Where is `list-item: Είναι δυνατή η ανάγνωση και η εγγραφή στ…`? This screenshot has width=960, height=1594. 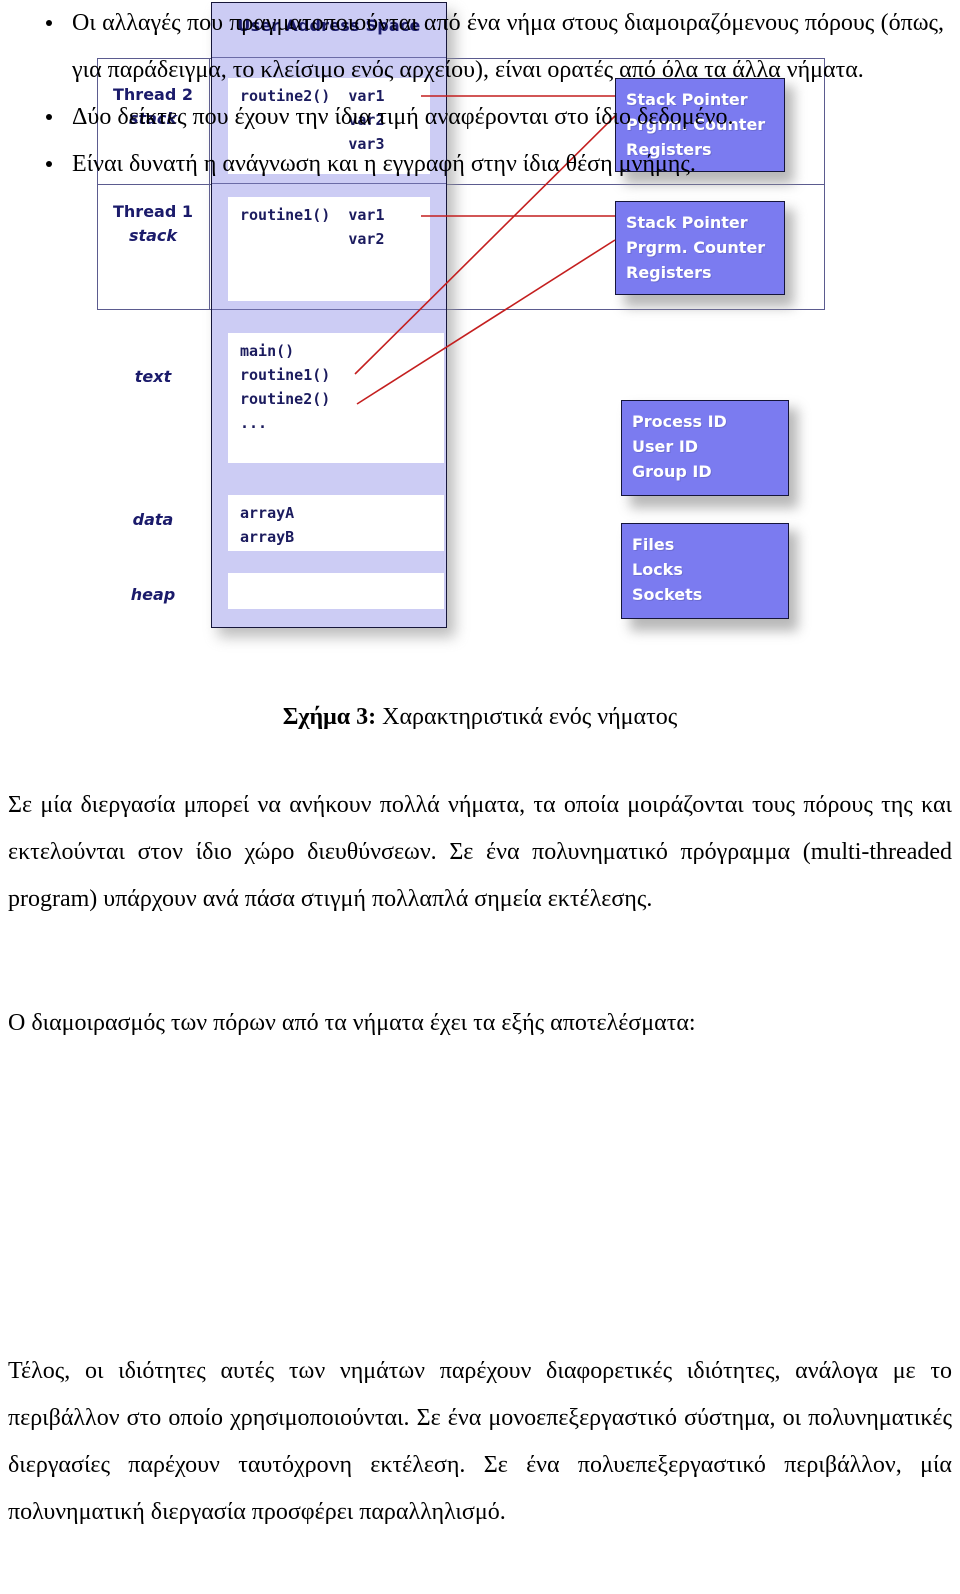 list-item: Είναι δυνατή η ανάγνωση και η εγγραφή στ… is located at coordinates (472, 164).